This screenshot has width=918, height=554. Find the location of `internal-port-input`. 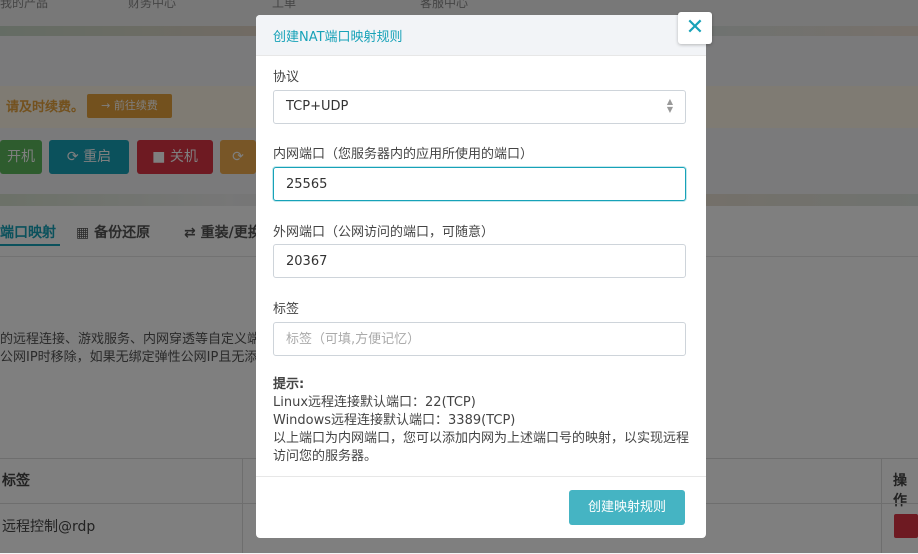

internal-port-input is located at coordinates (479, 184).